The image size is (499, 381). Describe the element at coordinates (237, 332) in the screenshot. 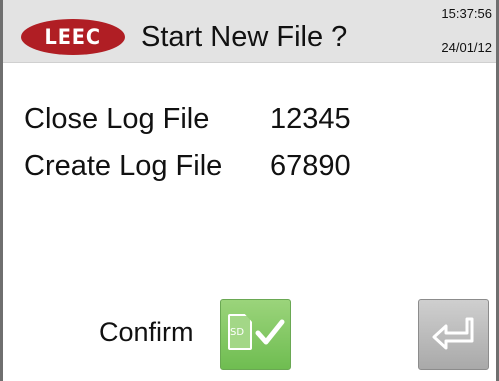

I see `sd-card-label: SD` at that location.